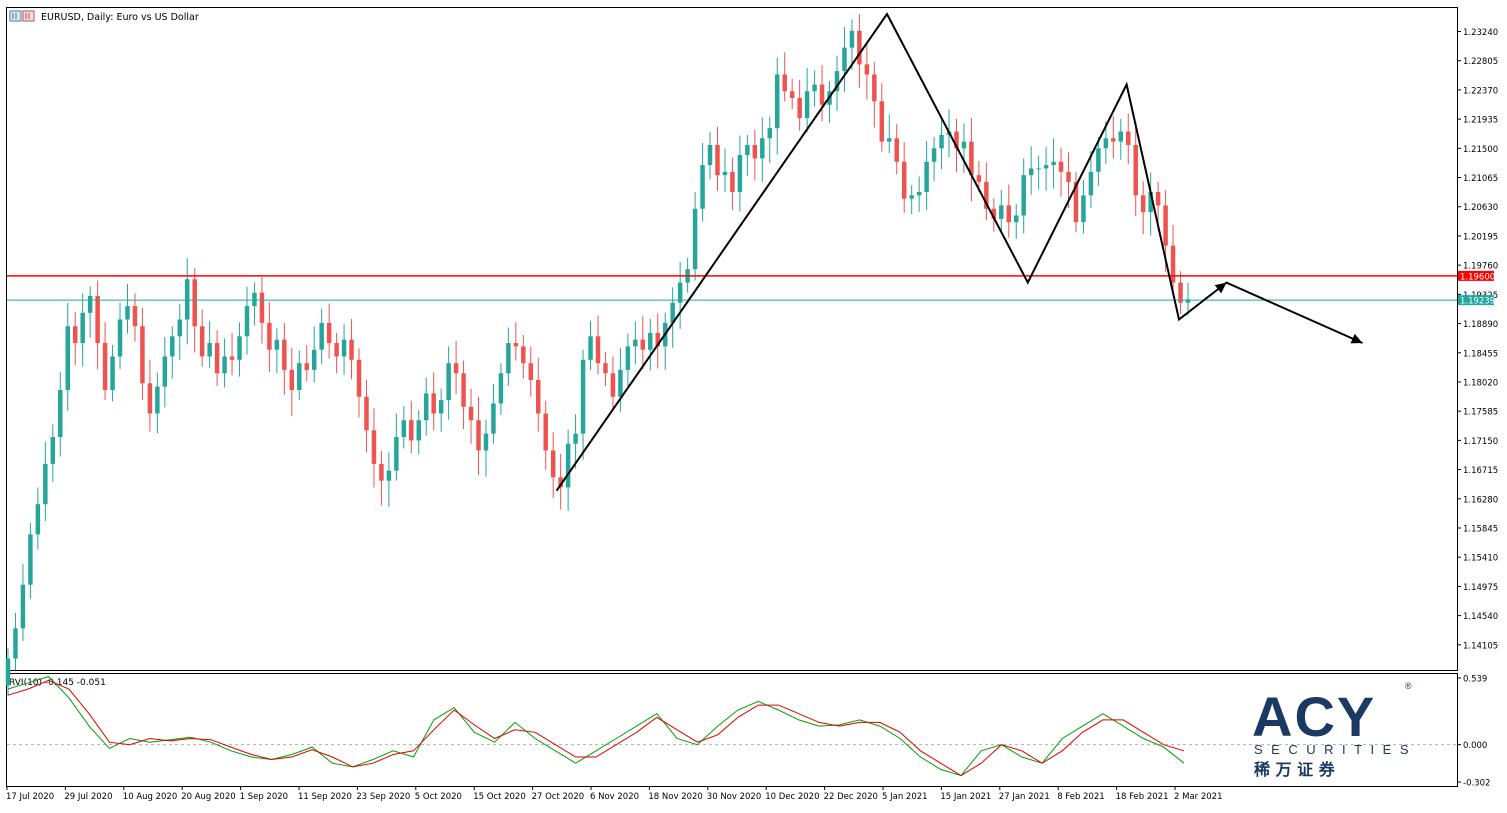 The height and width of the screenshot is (813, 1507). I want to click on rvi-tick-label: 0.000, so click(1475, 746).